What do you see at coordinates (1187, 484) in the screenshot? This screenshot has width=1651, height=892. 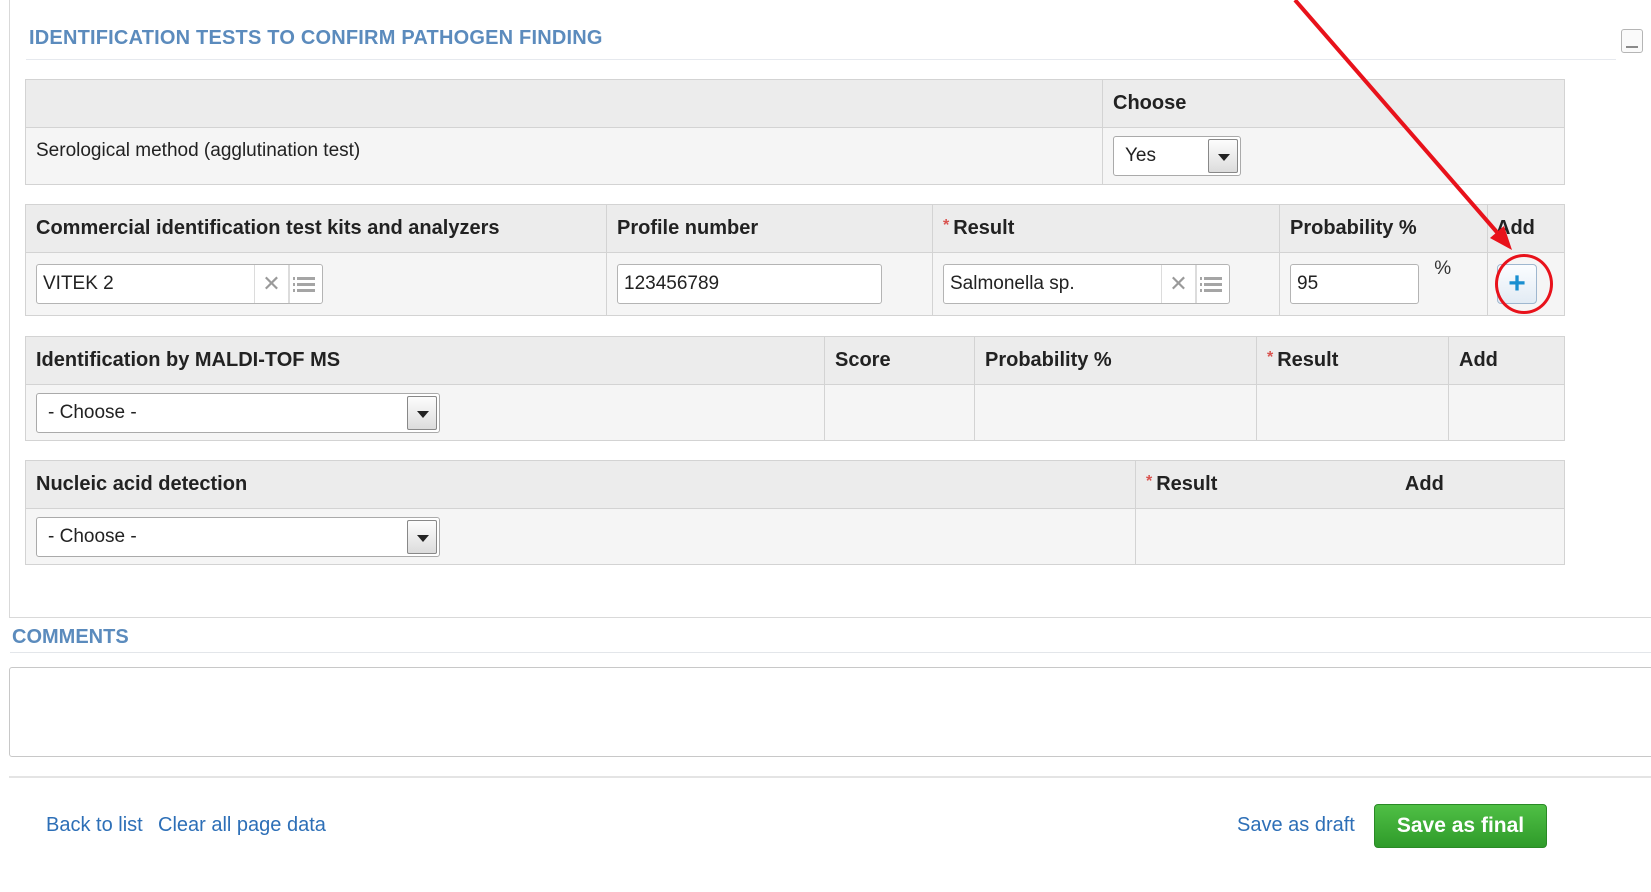 I see `nucleic-result-label: Result` at bounding box center [1187, 484].